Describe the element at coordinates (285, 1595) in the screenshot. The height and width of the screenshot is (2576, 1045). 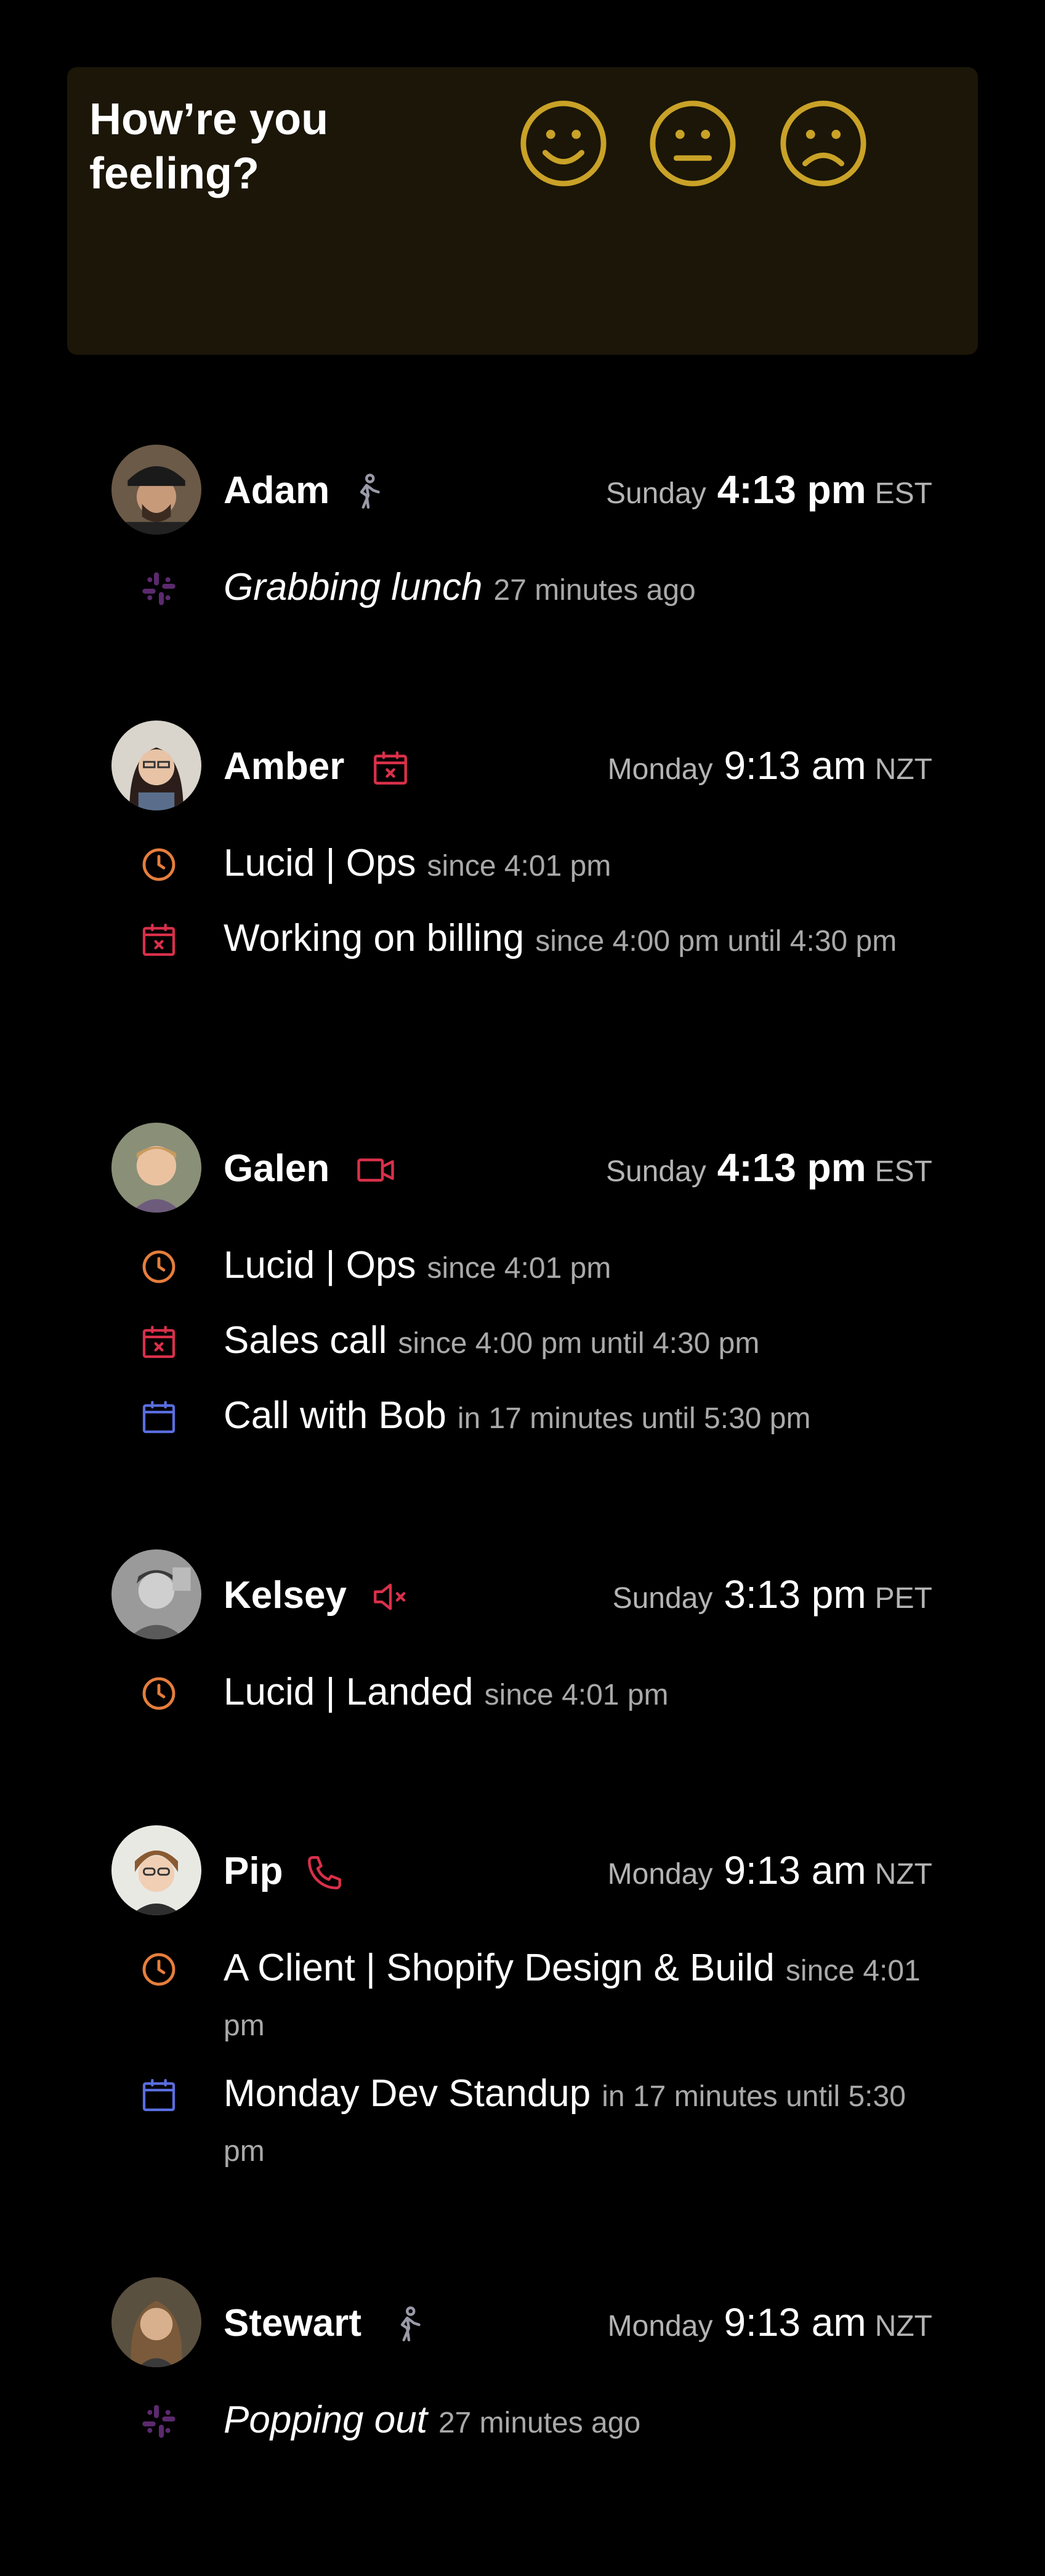
I see `person-name: Kelsey` at that location.